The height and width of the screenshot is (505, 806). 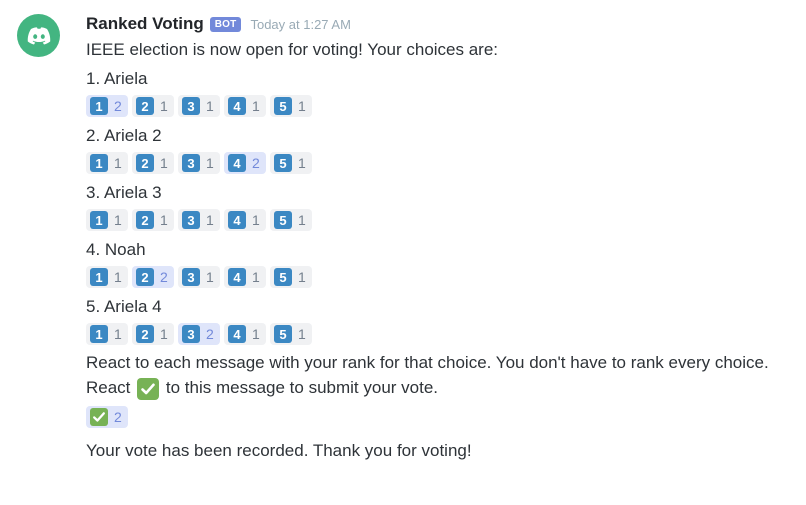 What do you see at coordinates (443, 163) in the screenshot?
I see `reaction-bar: 1121314251` at bounding box center [443, 163].